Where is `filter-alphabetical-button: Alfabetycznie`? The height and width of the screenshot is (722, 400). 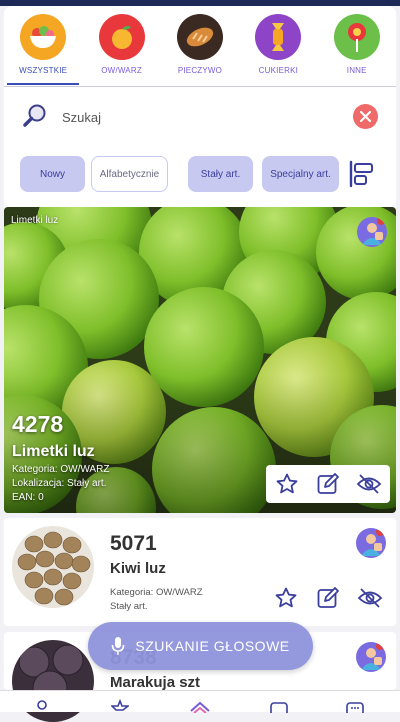 filter-alphabetical-button: Alfabetycznie is located at coordinates (129, 174).